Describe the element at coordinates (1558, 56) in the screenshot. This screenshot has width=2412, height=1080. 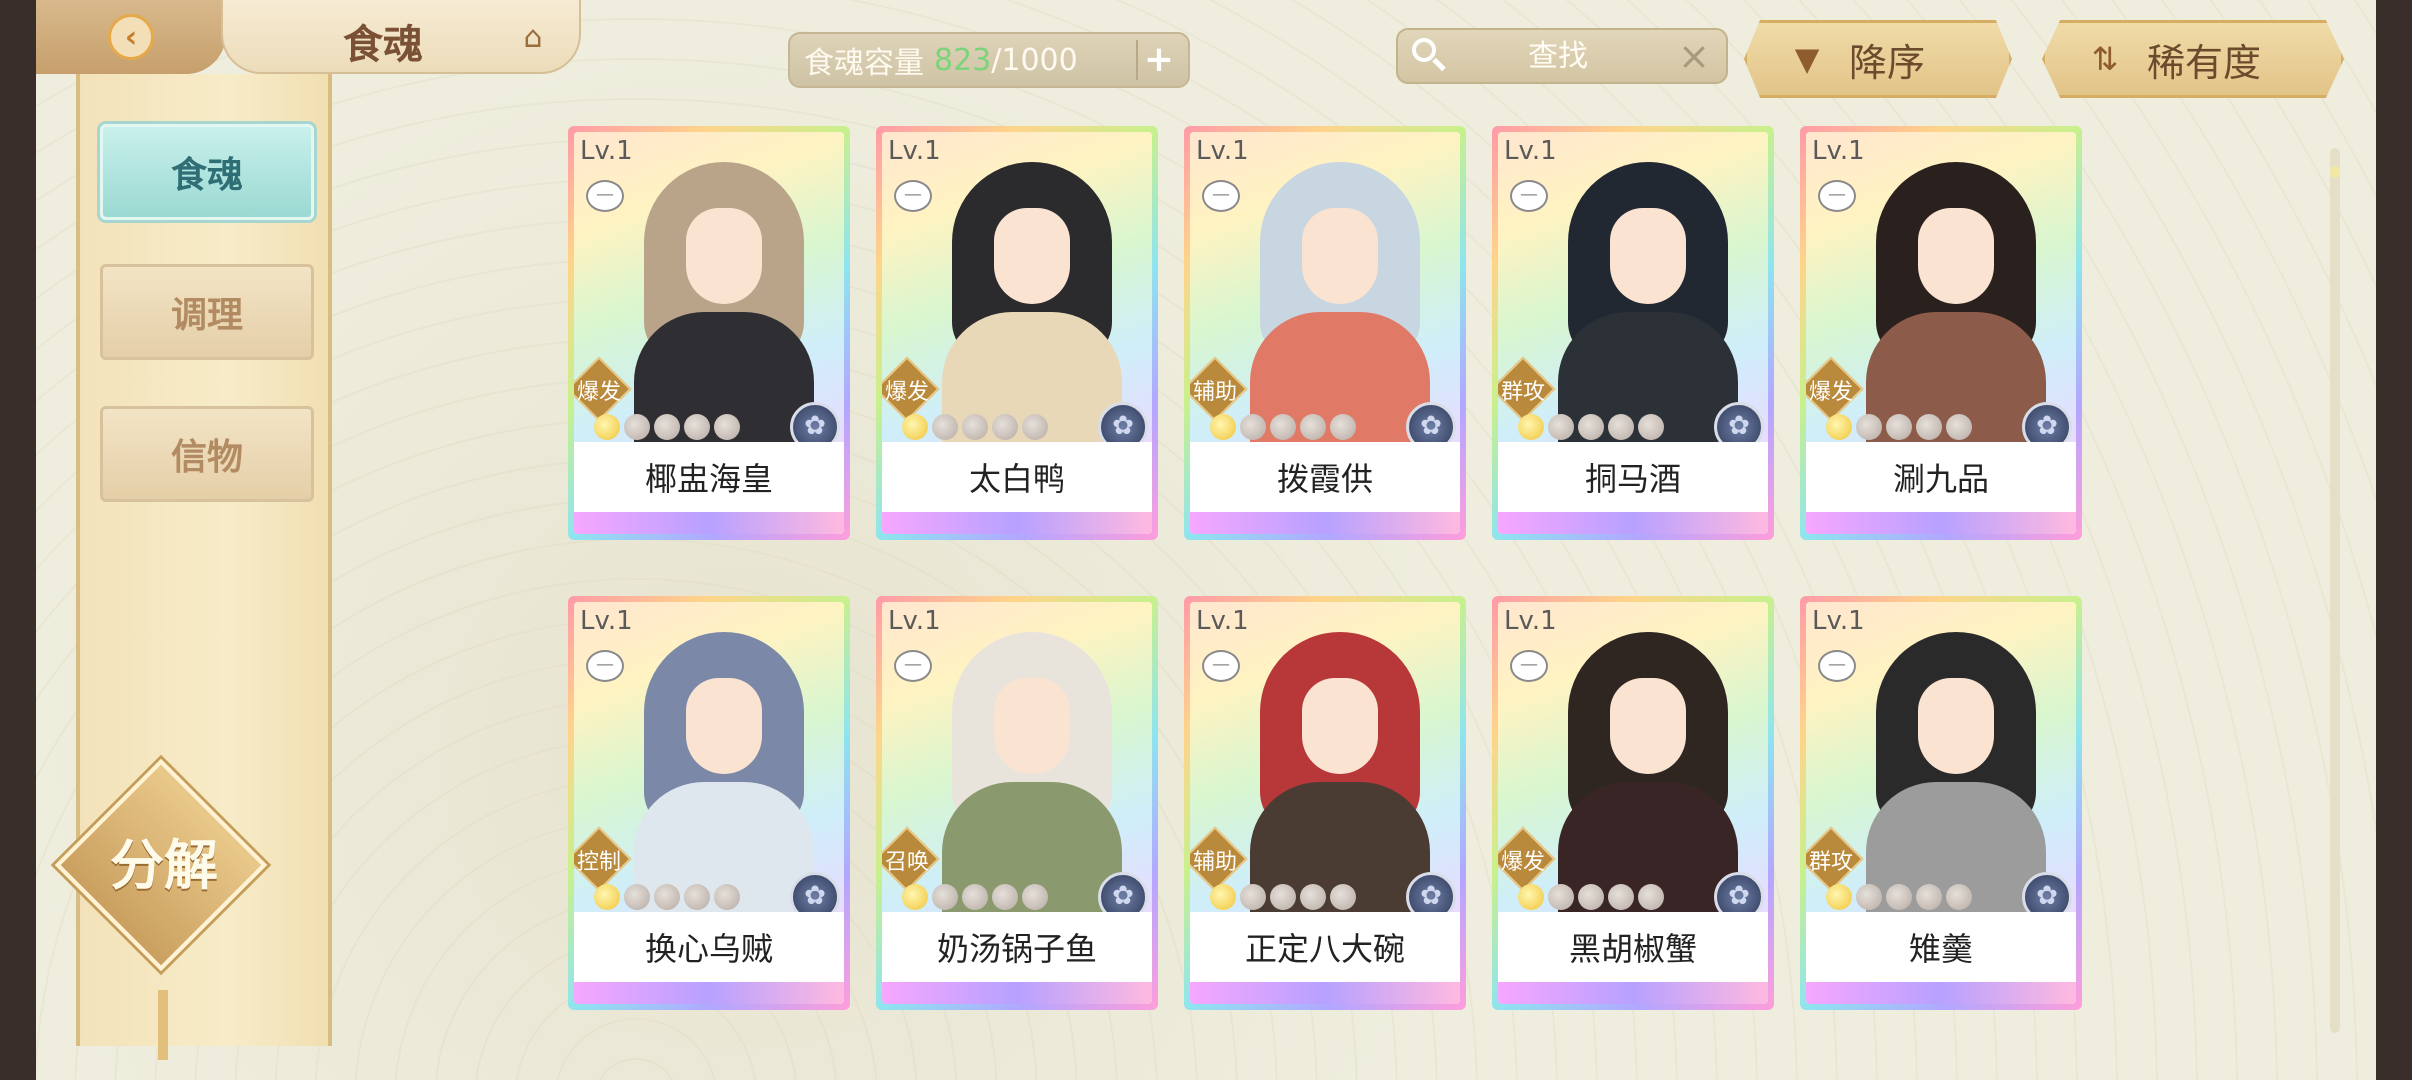
I see `search-input` at that location.